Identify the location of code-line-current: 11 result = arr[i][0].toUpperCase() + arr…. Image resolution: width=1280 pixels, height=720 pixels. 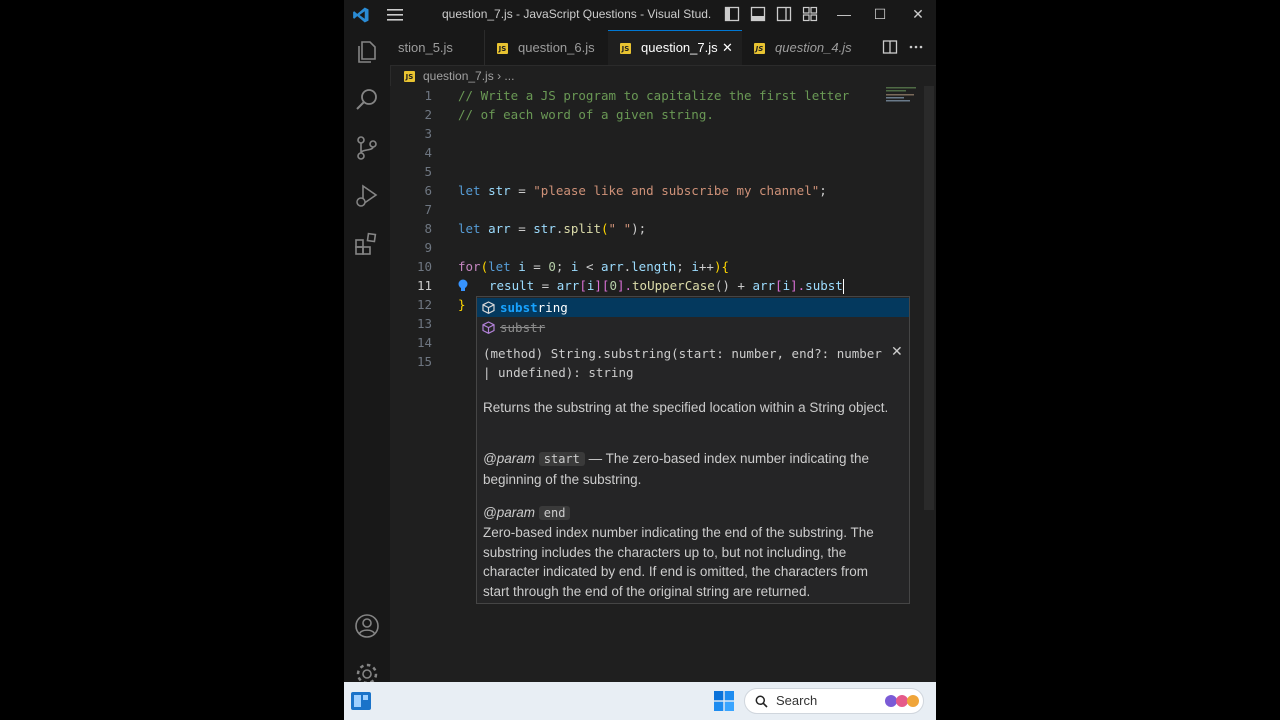
(663, 285).